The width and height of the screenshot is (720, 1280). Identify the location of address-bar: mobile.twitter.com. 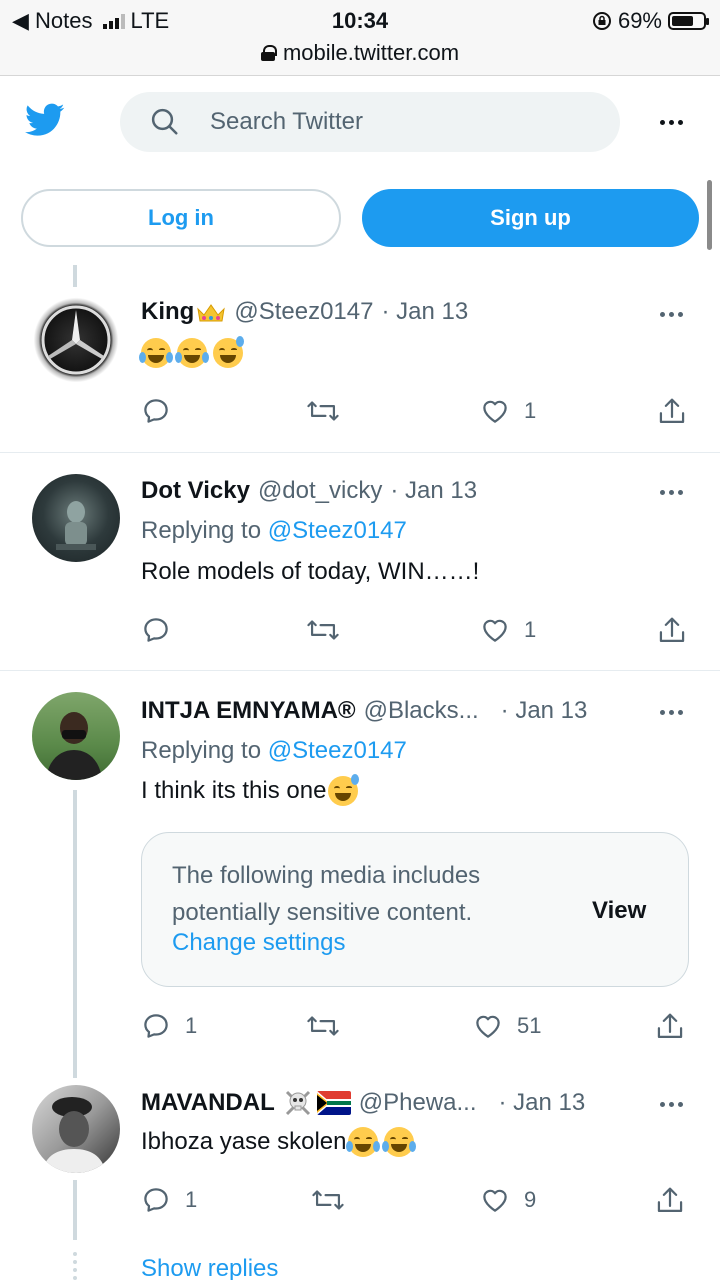
(360, 53).